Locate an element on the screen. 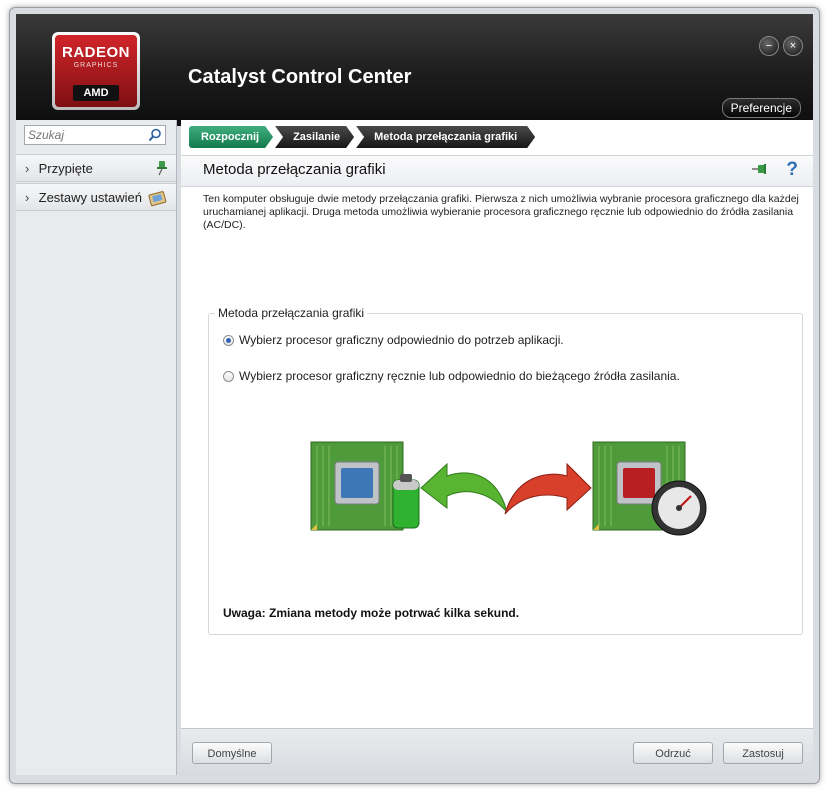  help-icon: ? is located at coordinates (792, 170).